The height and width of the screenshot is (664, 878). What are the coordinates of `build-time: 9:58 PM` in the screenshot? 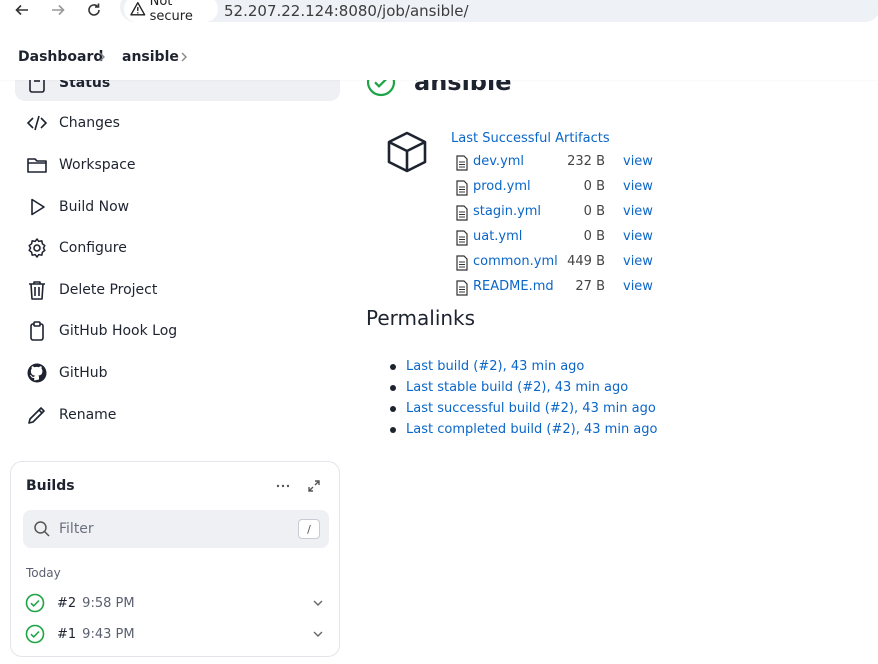 It's located at (108, 603).